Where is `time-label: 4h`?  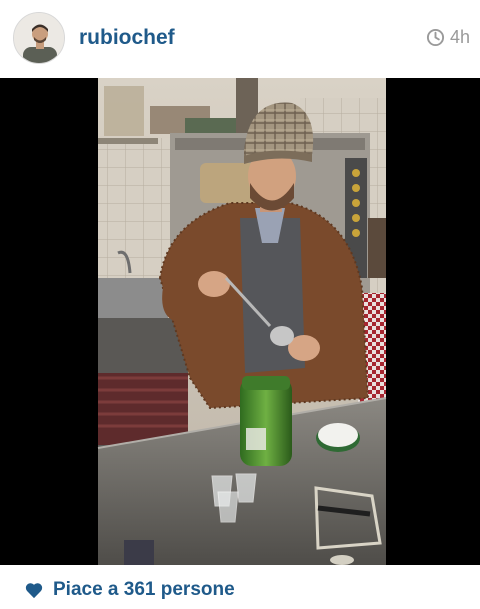 time-label: 4h is located at coordinates (459, 37).